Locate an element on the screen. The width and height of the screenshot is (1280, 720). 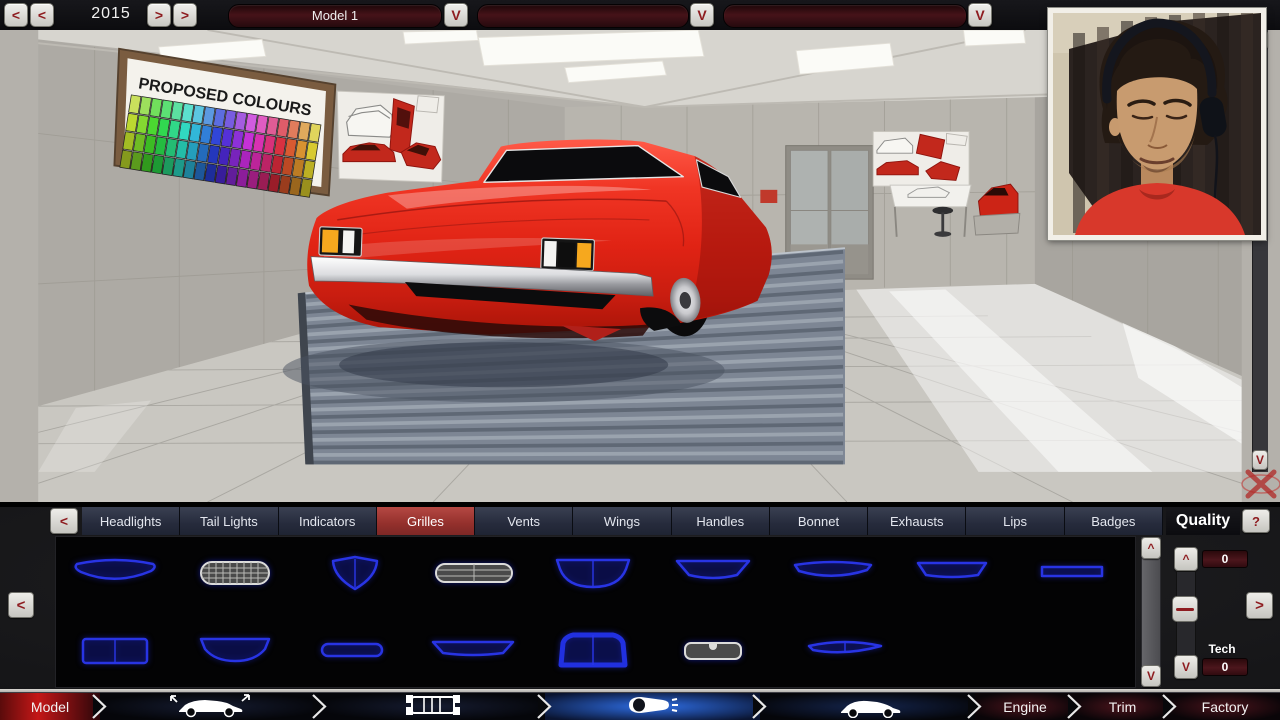
facecam-video is located at coordinates (1157, 124).